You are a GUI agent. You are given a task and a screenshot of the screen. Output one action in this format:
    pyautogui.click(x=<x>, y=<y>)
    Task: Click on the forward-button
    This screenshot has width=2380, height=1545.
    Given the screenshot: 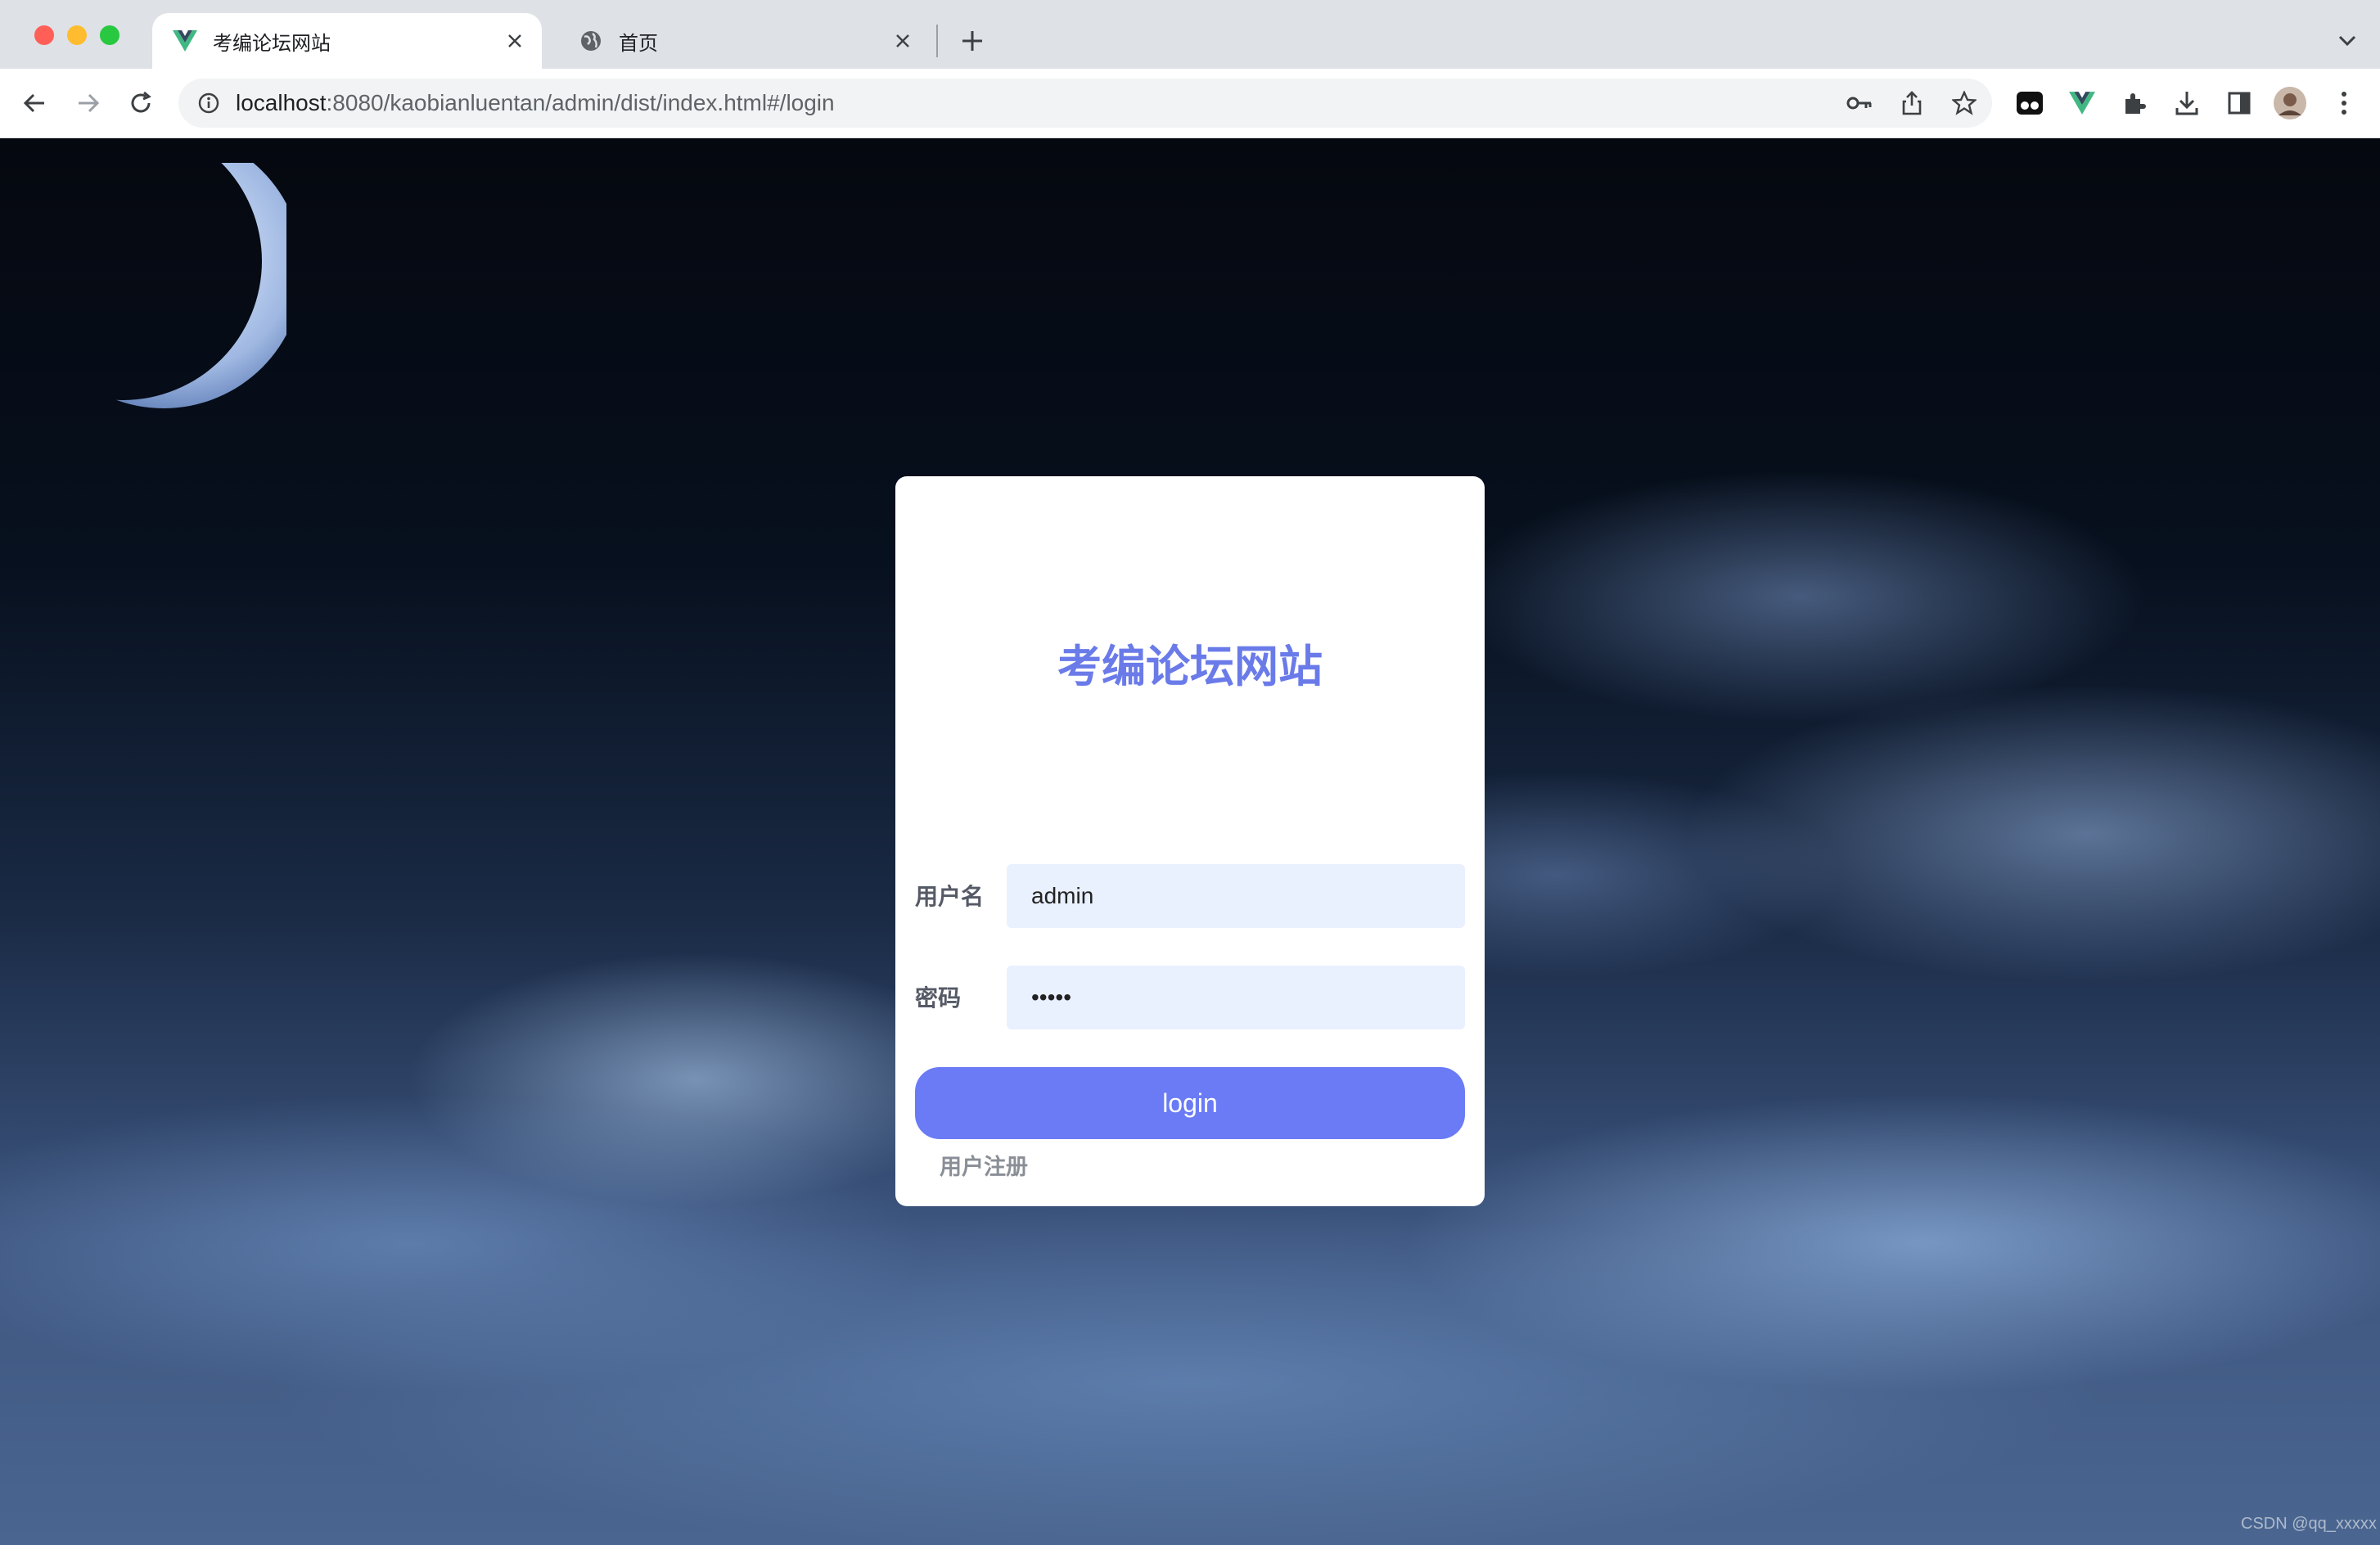 What is the action you would take?
    pyautogui.click(x=88, y=103)
    